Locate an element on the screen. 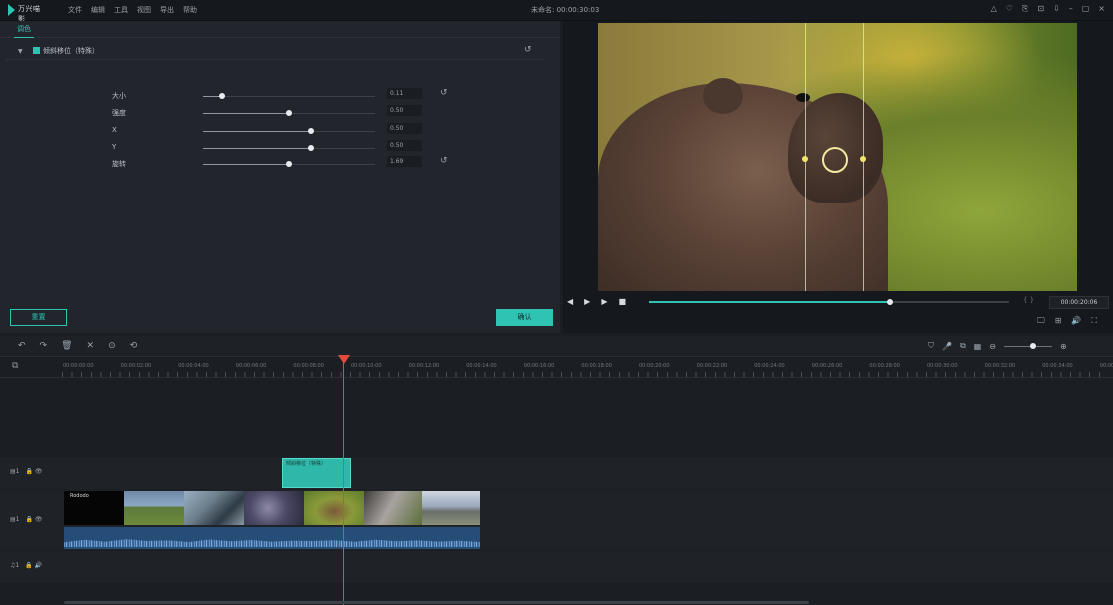 The height and width of the screenshot is (605, 1113). reset-button: 重置 is located at coordinates (38, 317).